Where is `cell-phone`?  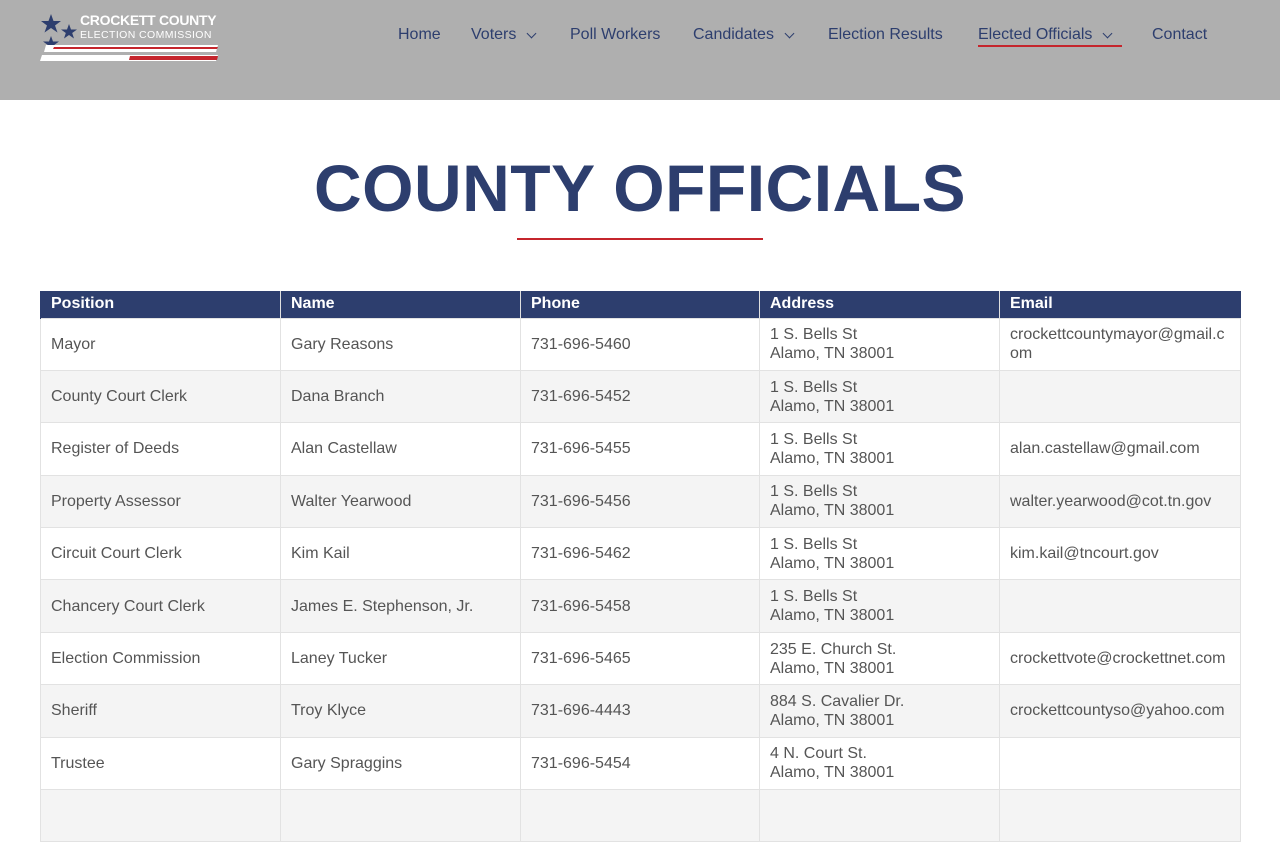
cell-phone is located at coordinates (640, 815).